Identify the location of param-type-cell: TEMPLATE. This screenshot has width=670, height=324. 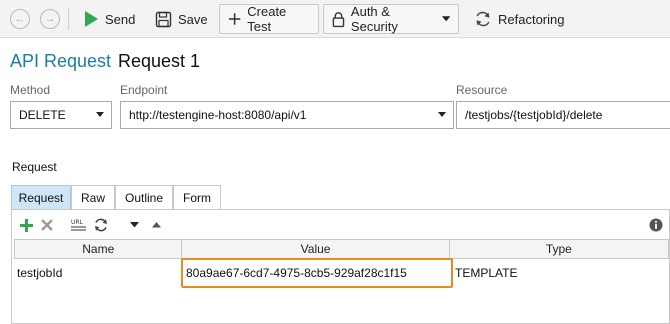
(559, 273).